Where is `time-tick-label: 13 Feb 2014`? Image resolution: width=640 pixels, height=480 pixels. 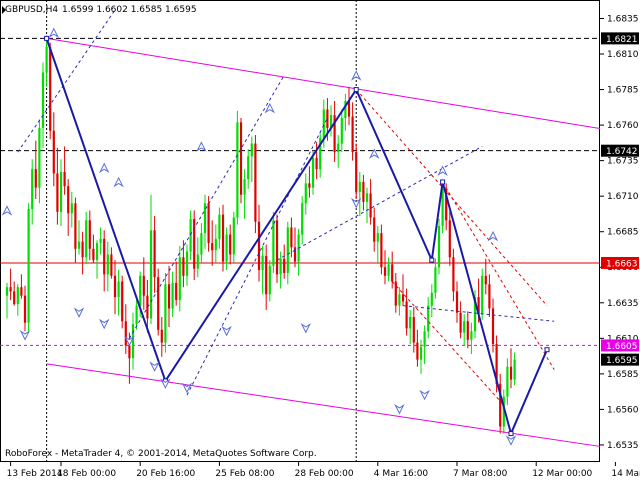
time-tick-label: 13 Feb 2014 is located at coordinates (35, 474).